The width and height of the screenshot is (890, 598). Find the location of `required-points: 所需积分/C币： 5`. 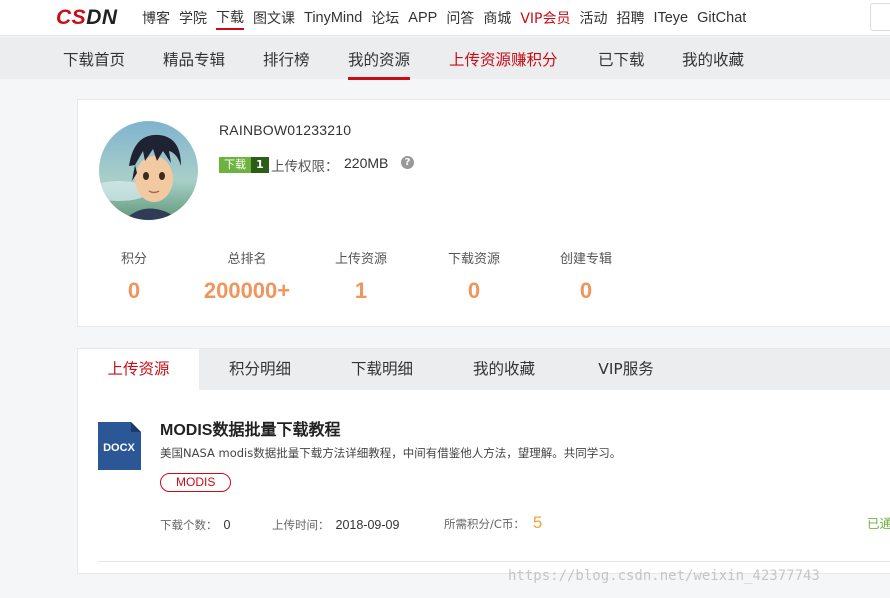

required-points: 所需积分/C币： 5 is located at coordinates (493, 523).